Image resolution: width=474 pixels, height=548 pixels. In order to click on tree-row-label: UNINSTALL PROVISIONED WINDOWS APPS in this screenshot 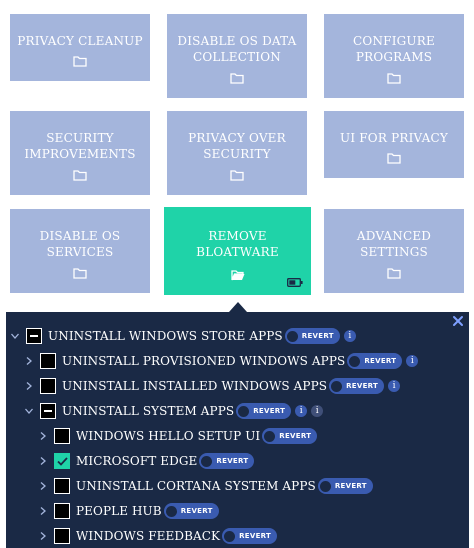, I will do `click(204, 361)`.